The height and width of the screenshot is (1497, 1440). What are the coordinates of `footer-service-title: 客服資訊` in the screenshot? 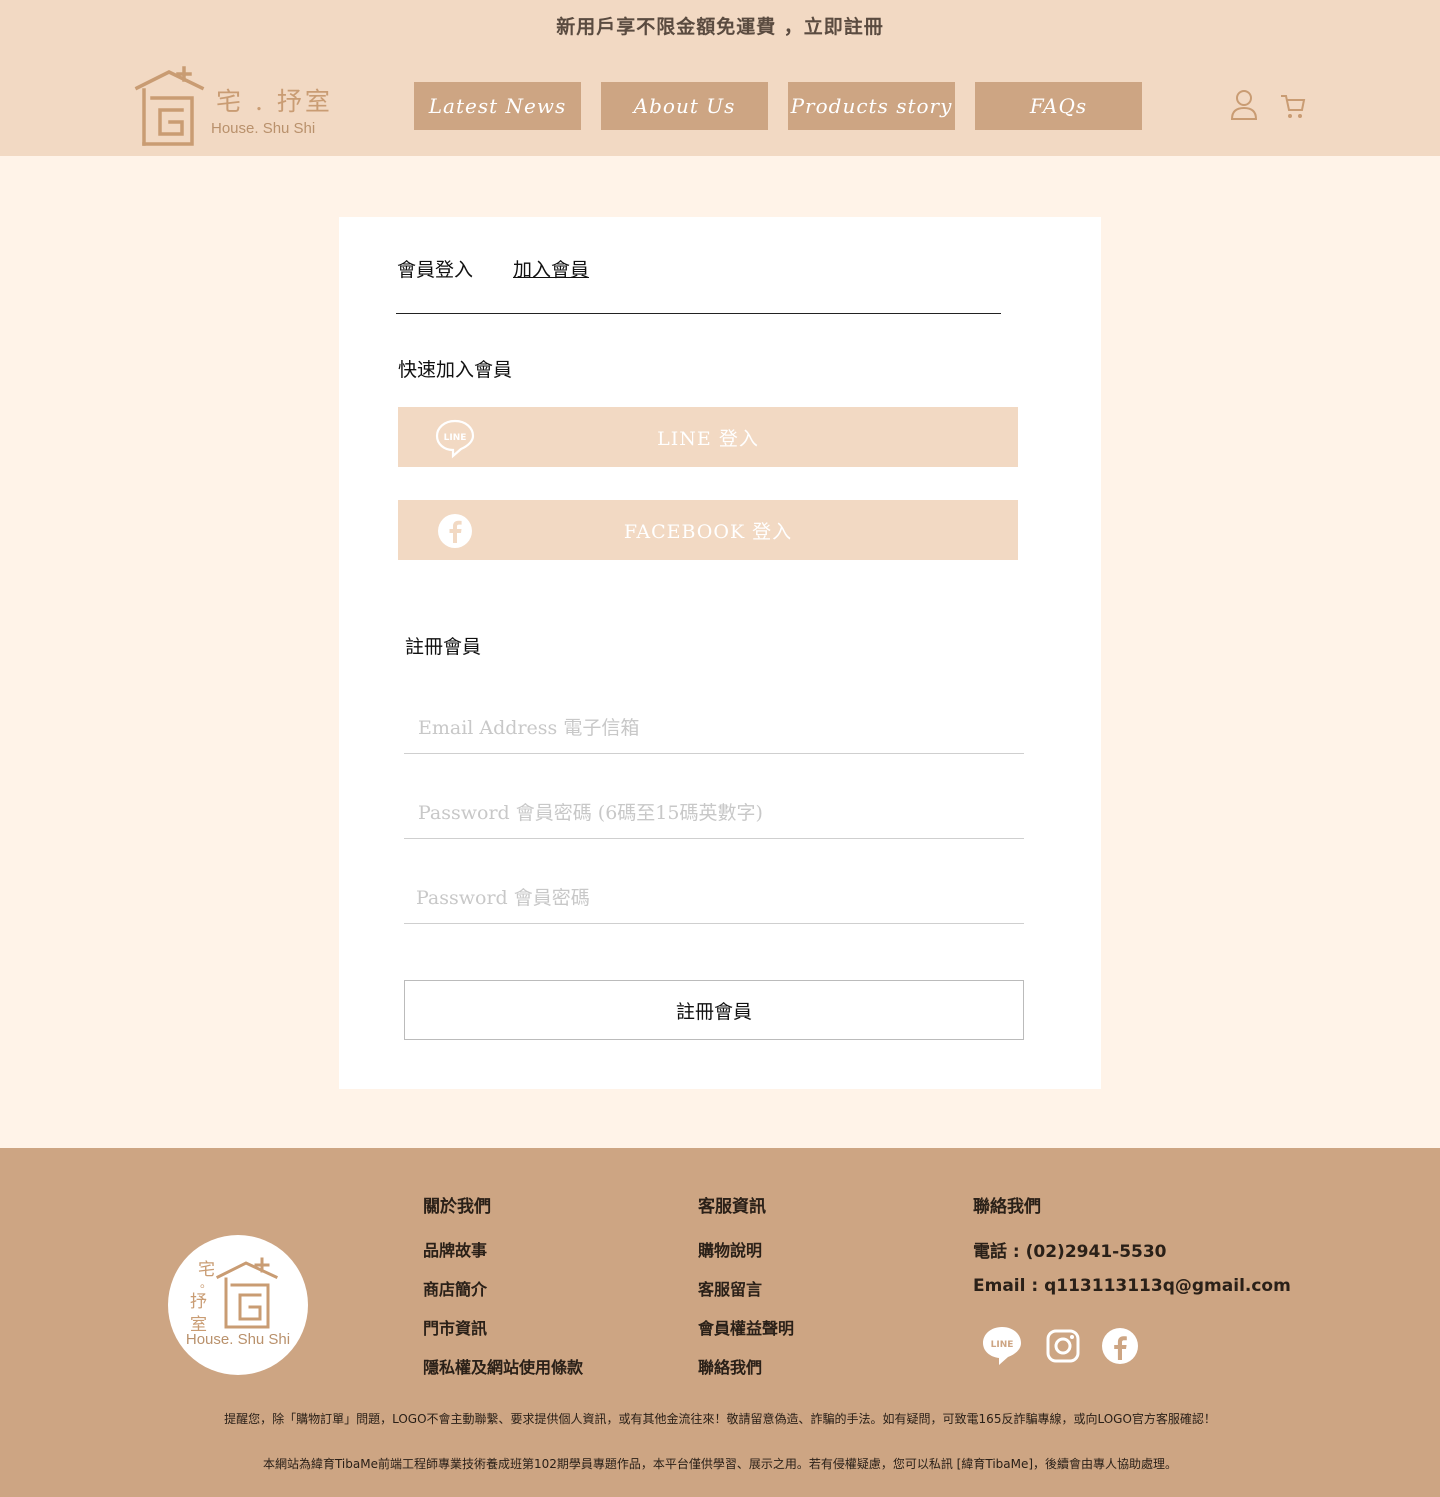 It's located at (732, 1207).